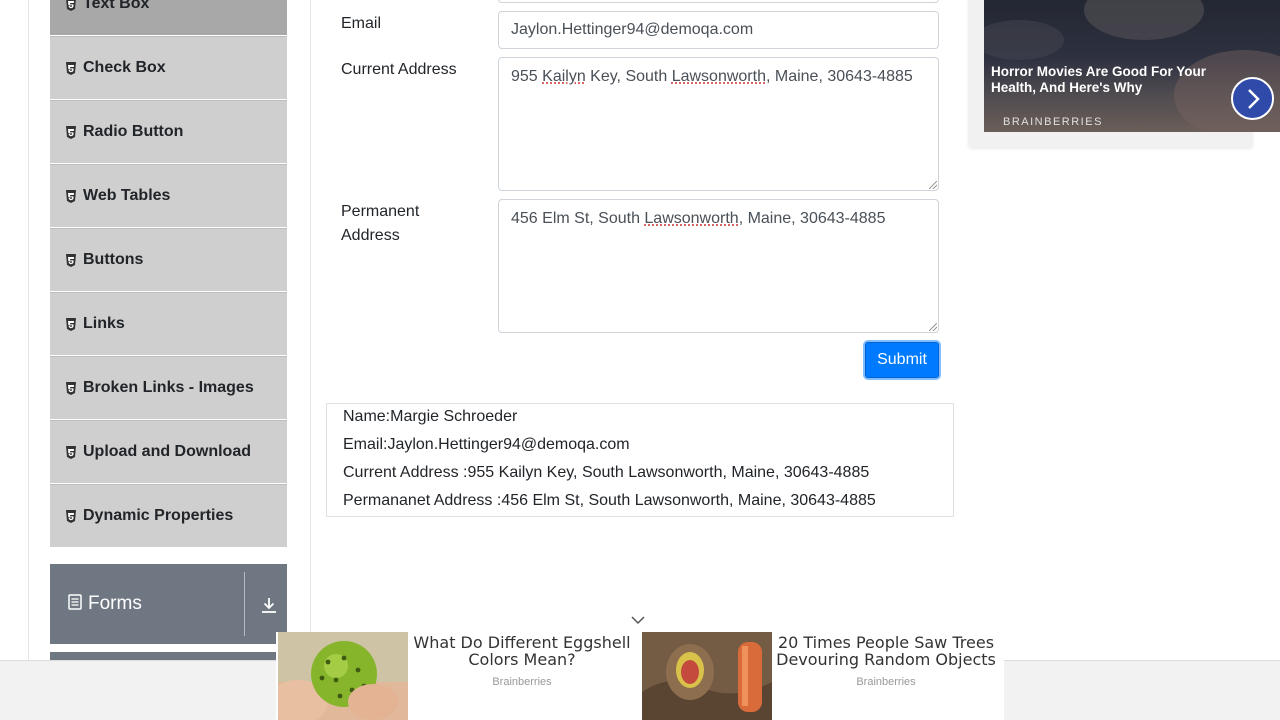 This screenshot has height=720, width=1280. Describe the element at coordinates (75, 604) in the screenshot. I see `document-icon` at that location.